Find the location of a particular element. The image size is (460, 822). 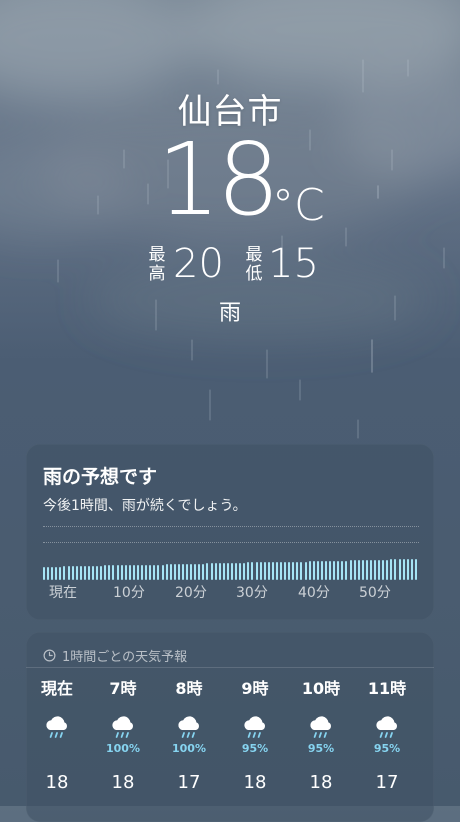

tick-label: 50分 is located at coordinates (375, 593).